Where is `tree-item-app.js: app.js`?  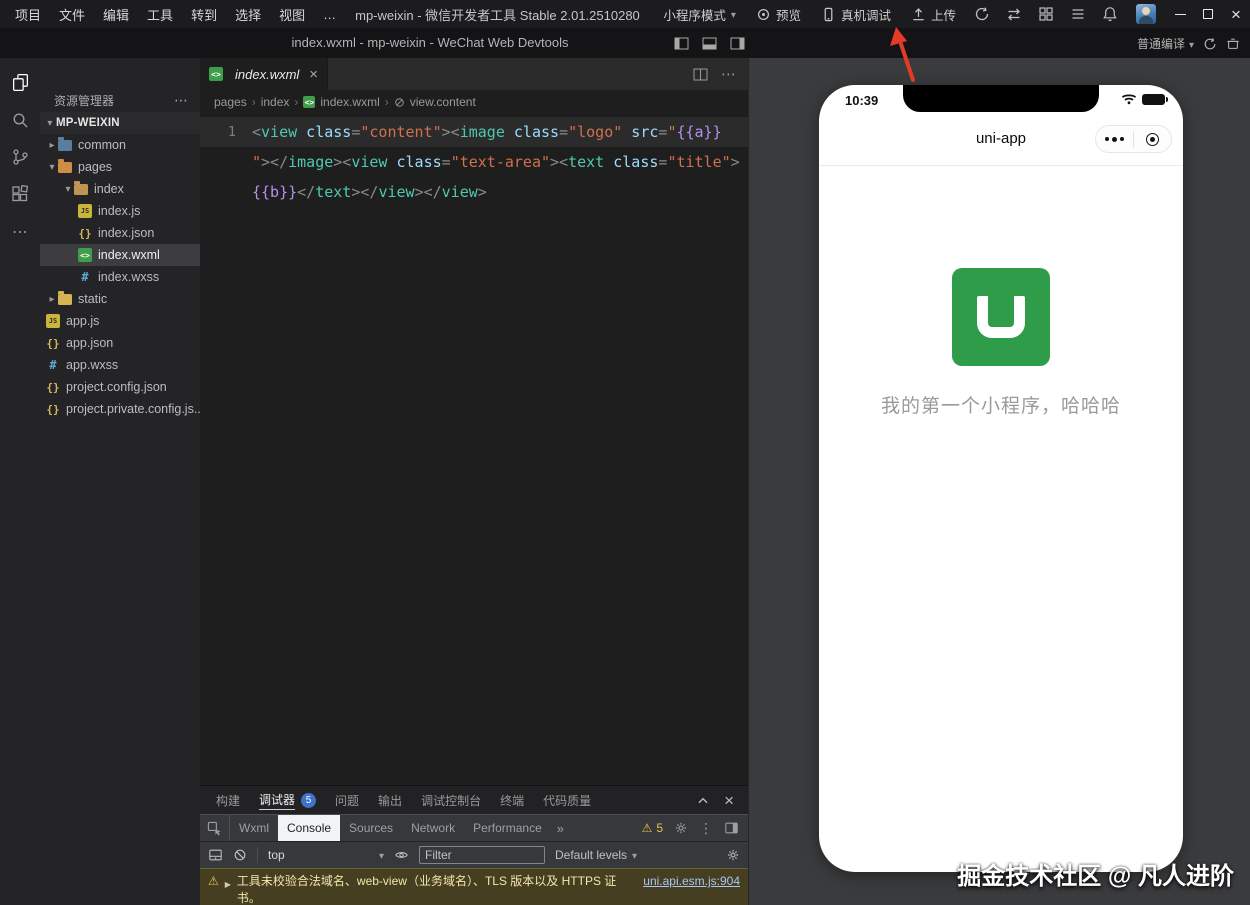
tree-item-app.js: app.js is located at coordinates (120, 321).